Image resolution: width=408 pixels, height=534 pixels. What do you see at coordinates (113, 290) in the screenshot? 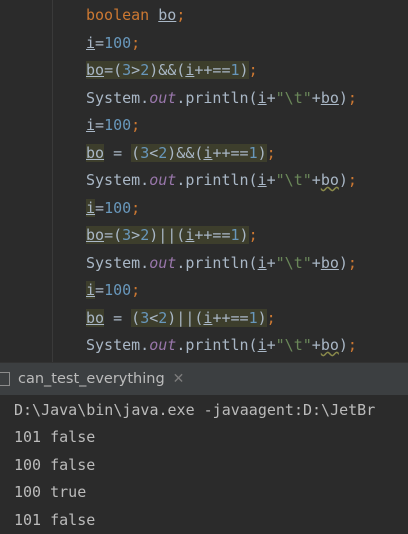
I see `code-line-11: i=100;` at bounding box center [113, 290].